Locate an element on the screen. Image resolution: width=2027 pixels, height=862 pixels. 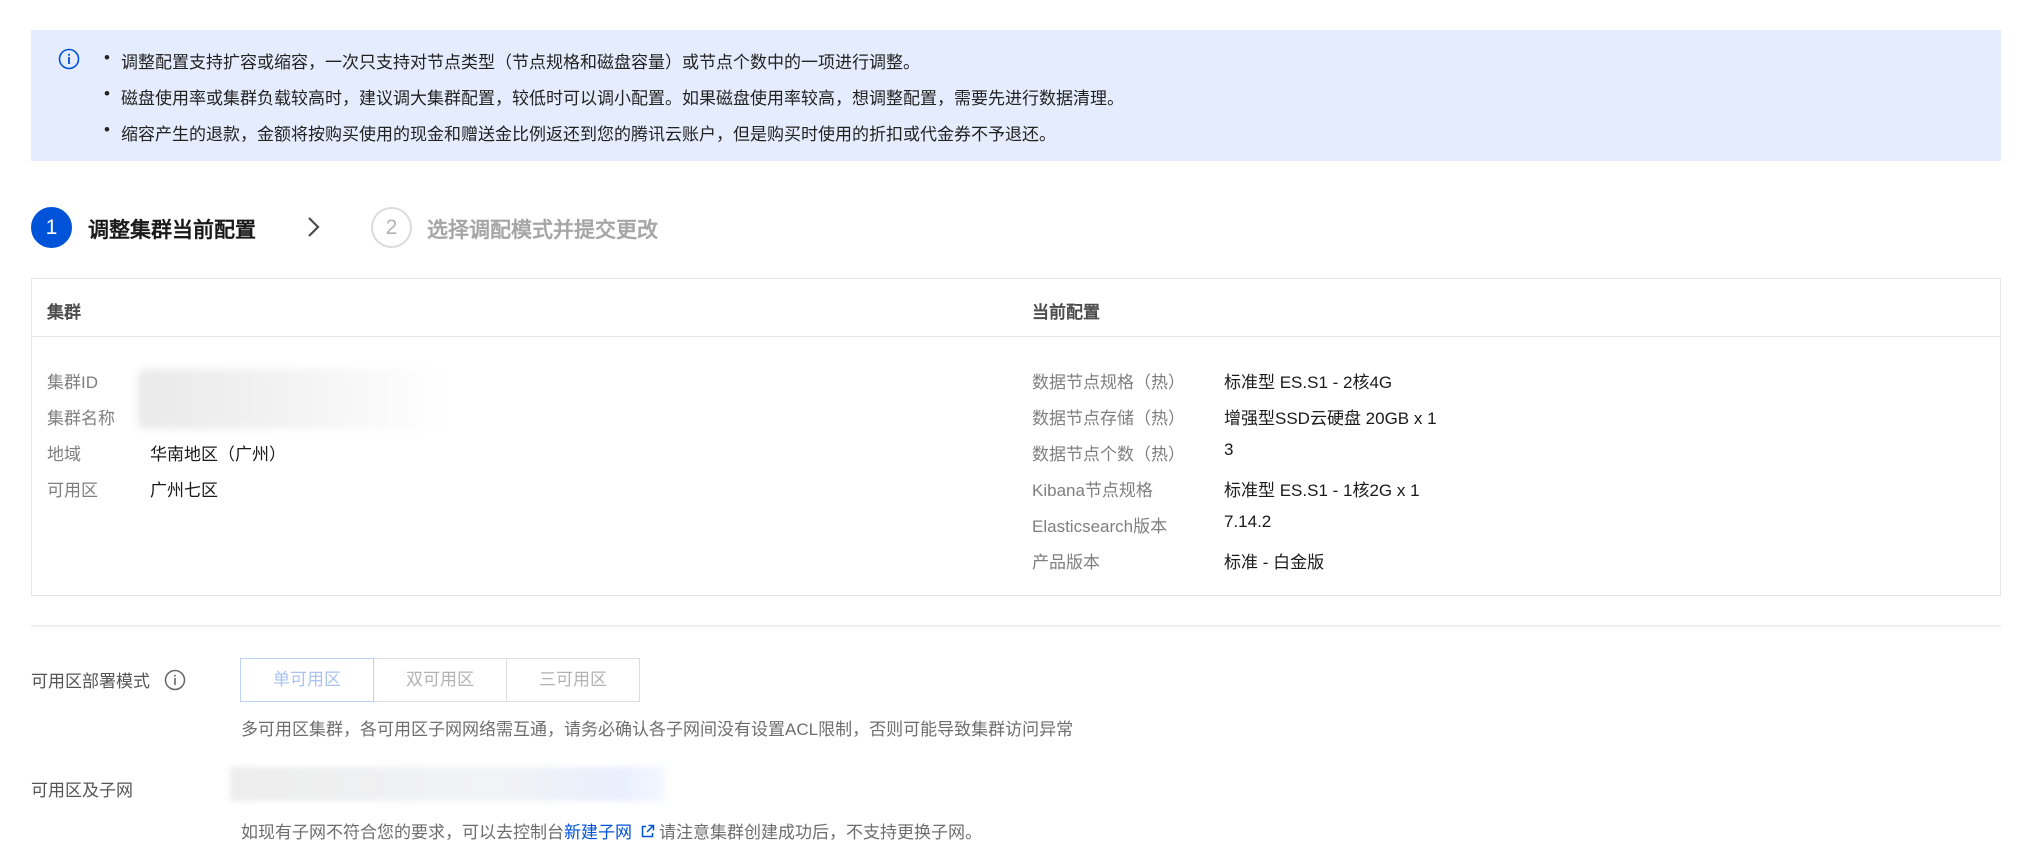
data-node-spec-value: 标准型 ES.S1 - 2核4G is located at coordinates (1308, 382).